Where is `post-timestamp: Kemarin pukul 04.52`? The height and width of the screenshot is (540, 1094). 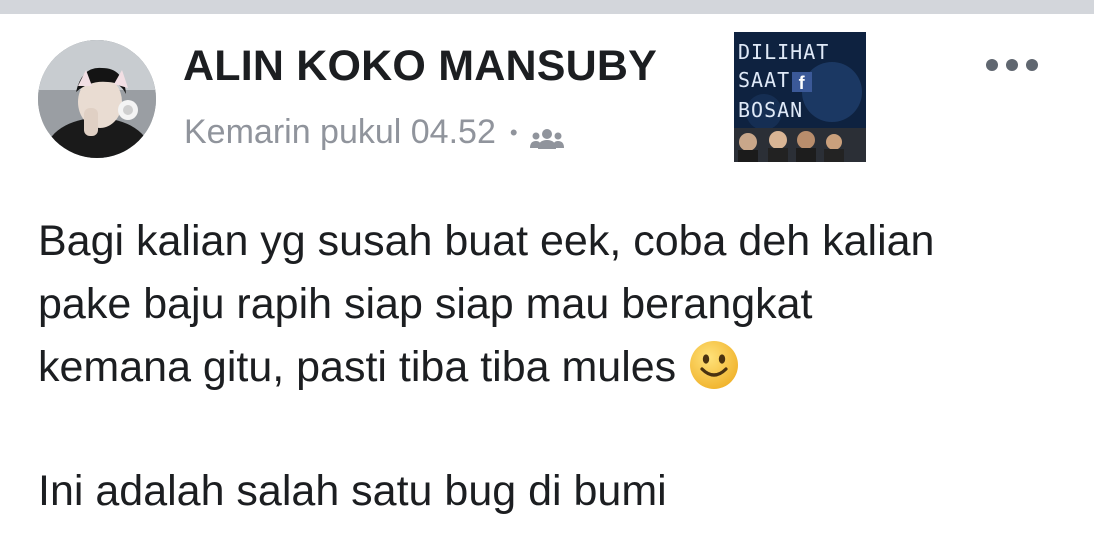
post-timestamp: Kemarin pukul 04.52 is located at coordinates (340, 132).